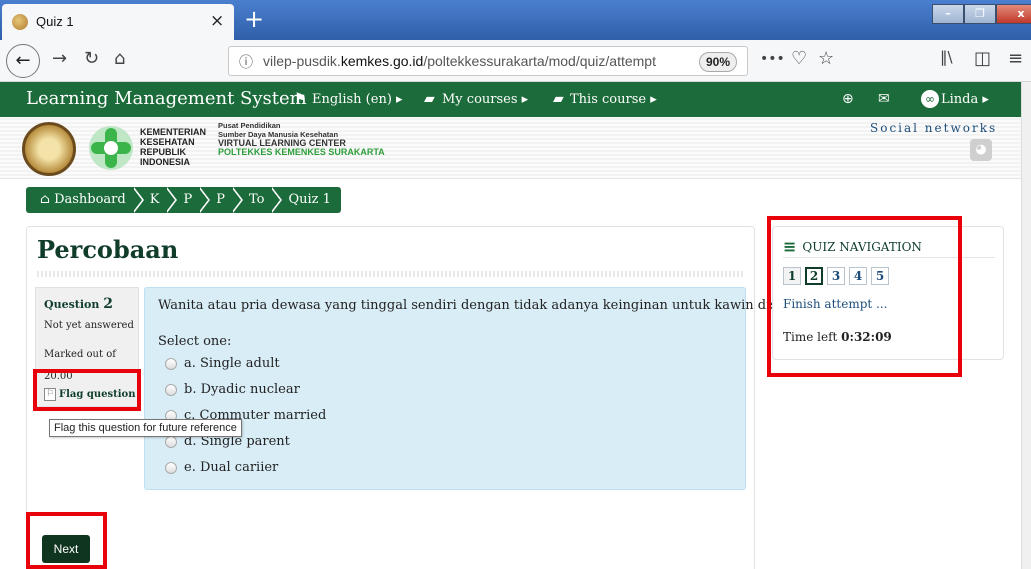 This screenshot has width=1031, height=569. What do you see at coordinates (981, 150) in the screenshot?
I see `globe-icon: ◕` at bounding box center [981, 150].